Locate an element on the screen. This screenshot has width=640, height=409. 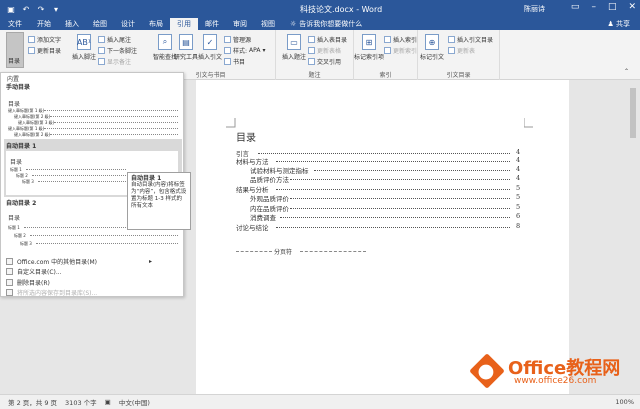
remove-toc-item: 删除目录(R) is located at coordinates (28, 282).